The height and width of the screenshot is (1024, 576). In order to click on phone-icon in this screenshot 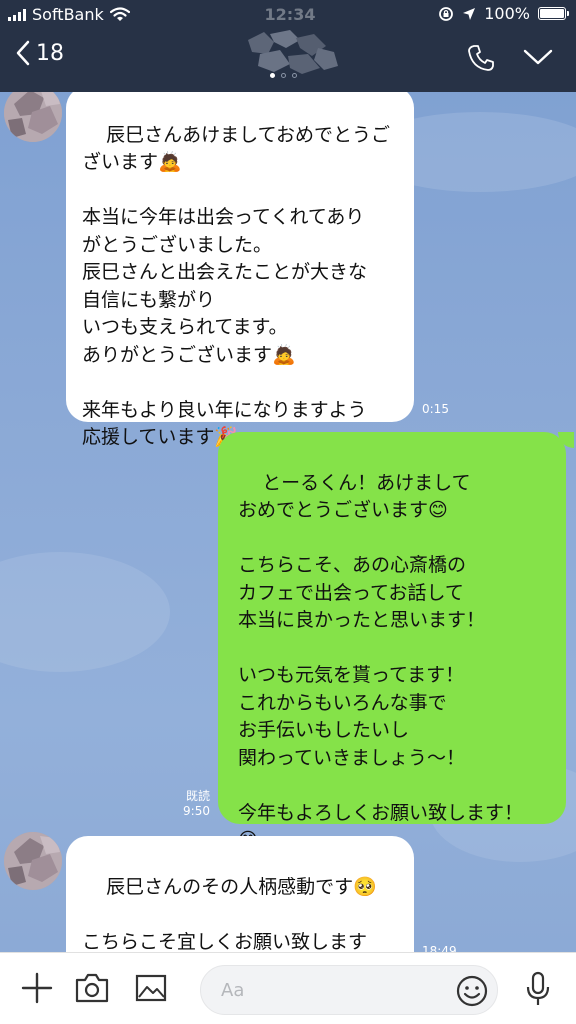, I will do `click(481, 58)`.